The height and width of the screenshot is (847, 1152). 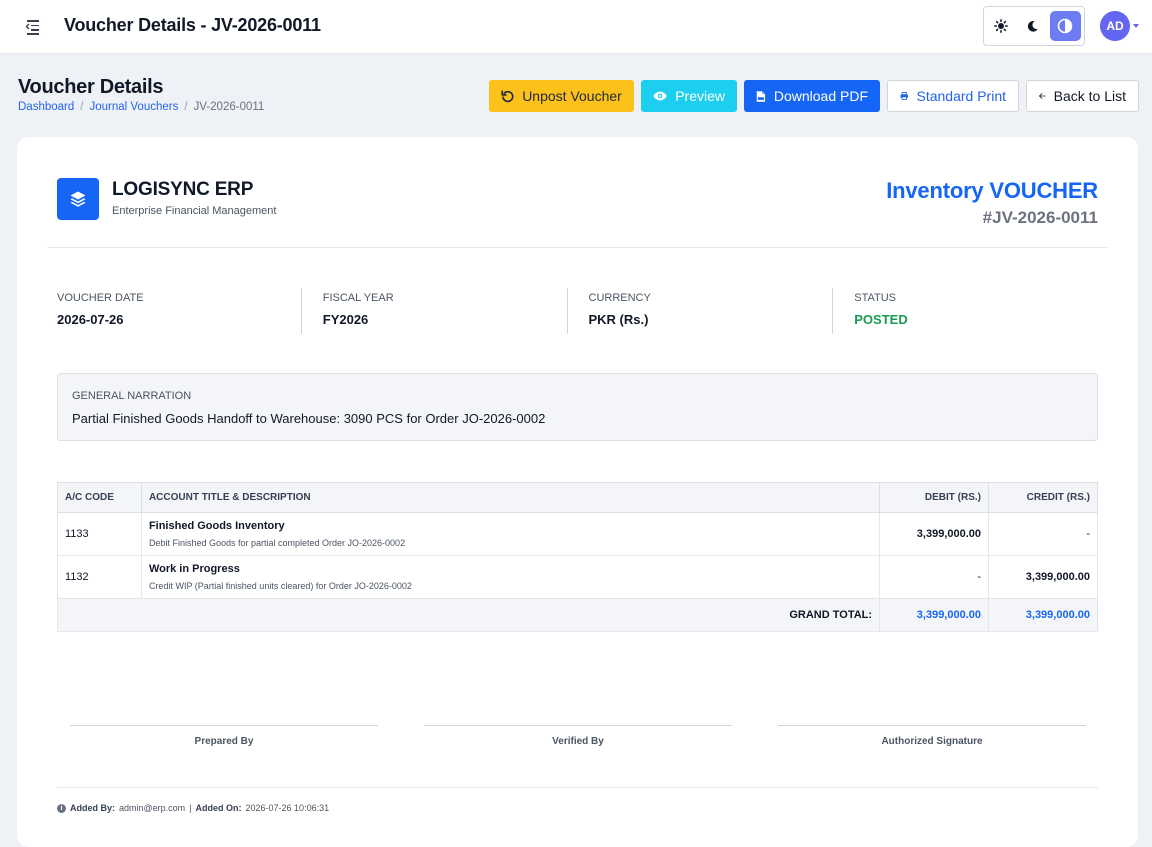 I want to click on company-name: LOGISYNC ERP, so click(x=183, y=189).